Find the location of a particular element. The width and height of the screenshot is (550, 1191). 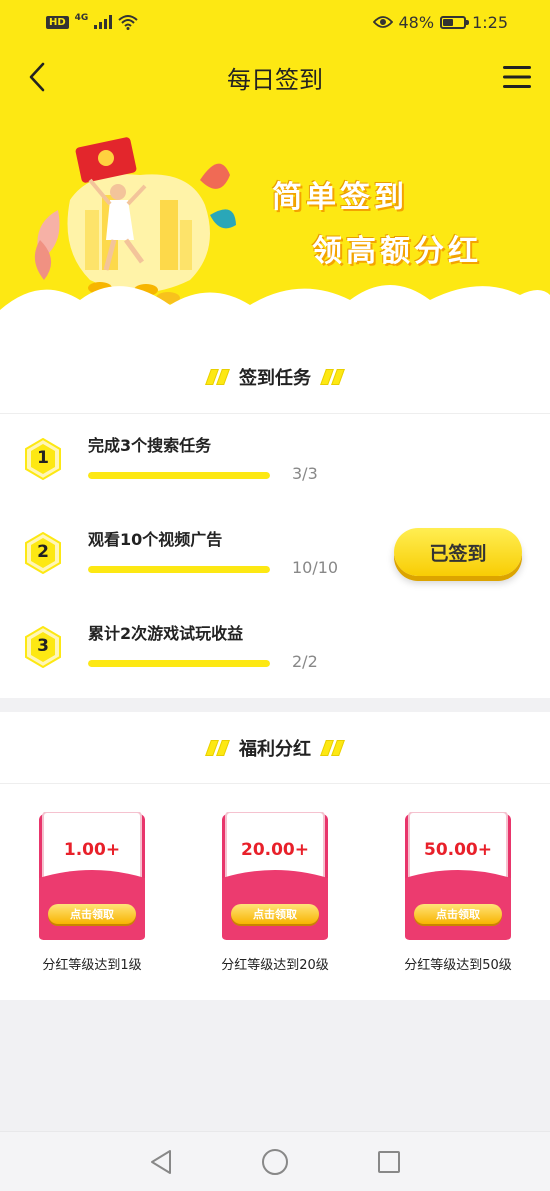

menu-button is located at coordinates (517, 77).